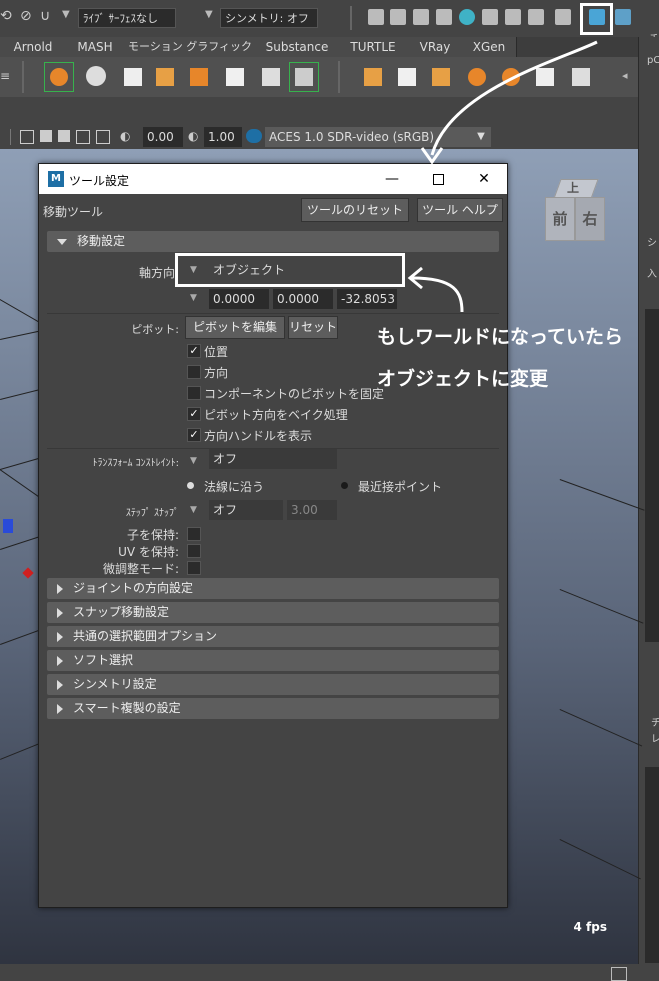  Describe the element at coordinates (273, 684) in the screenshot. I see `section-symmetry: シンメトリ設定` at that location.